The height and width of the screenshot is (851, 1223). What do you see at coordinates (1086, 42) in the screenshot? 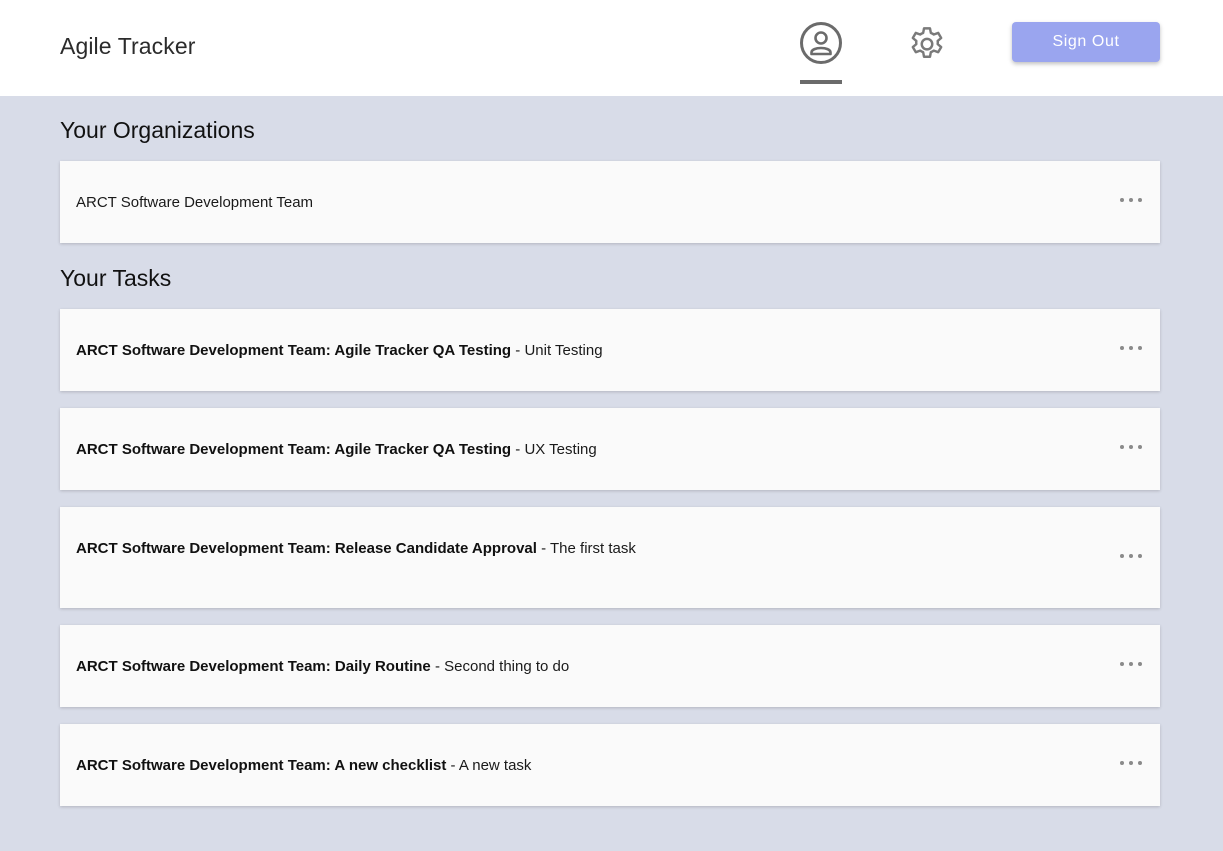
I see `sign-out-button: Sign Out` at bounding box center [1086, 42].